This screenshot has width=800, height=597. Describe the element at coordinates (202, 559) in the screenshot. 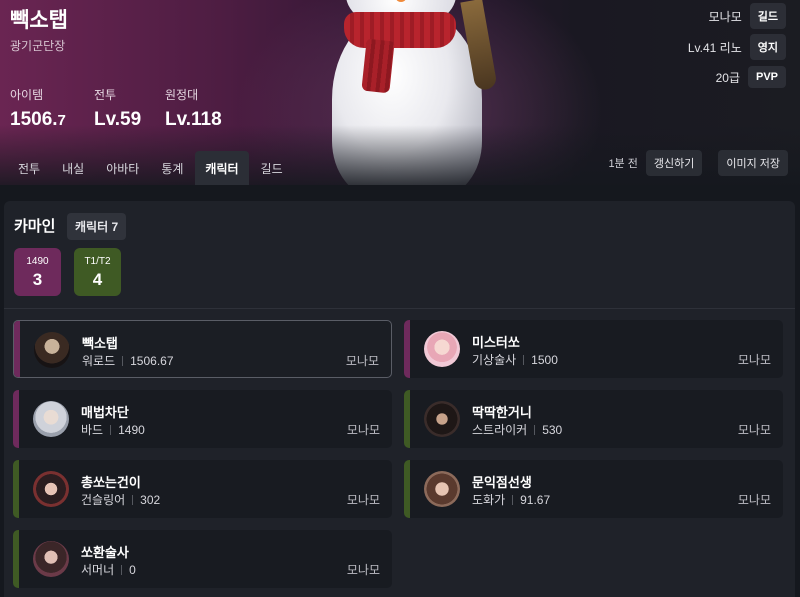

I see `character-card: 쏘환술사서머너 0 모나모` at that location.